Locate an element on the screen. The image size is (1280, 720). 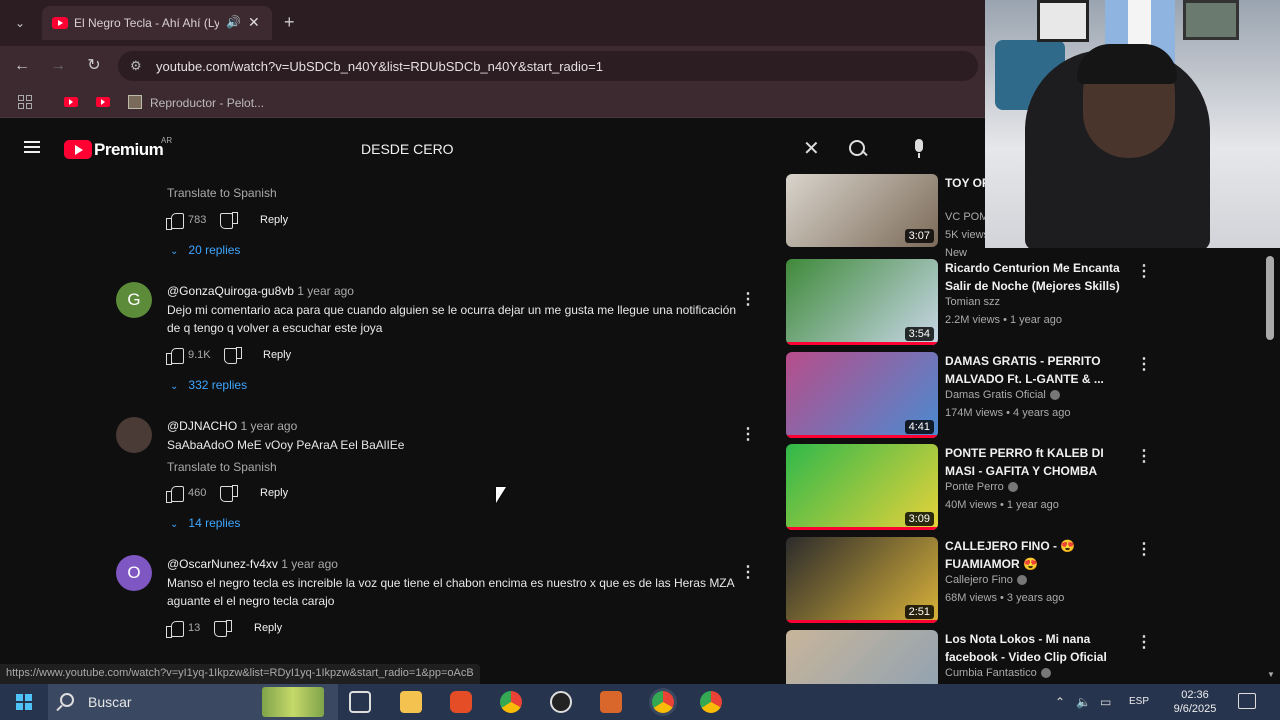
clock: 02:36 9/6/2025 is located at coordinates (1195, 702).